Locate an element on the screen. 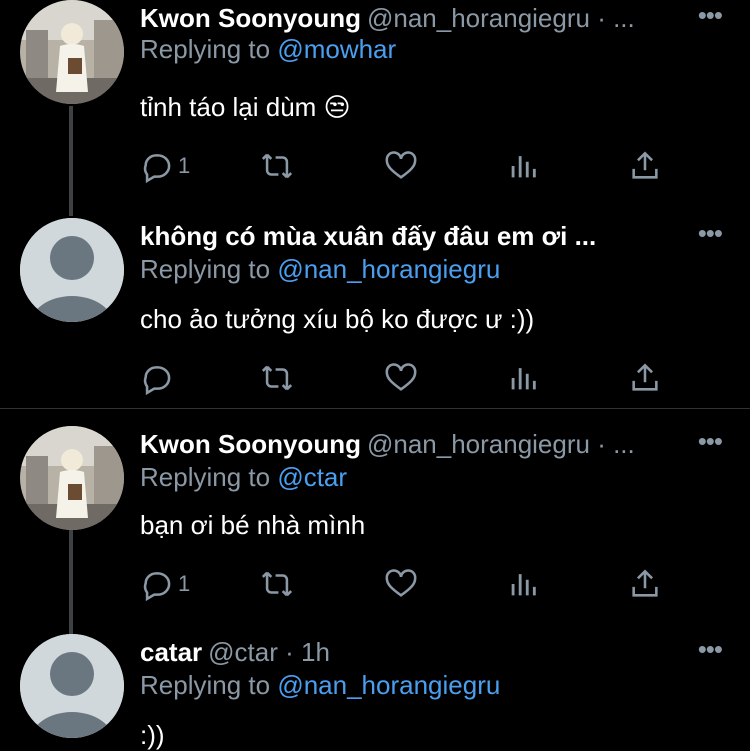  handle: @ctar · 1h is located at coordinates (269, 652).